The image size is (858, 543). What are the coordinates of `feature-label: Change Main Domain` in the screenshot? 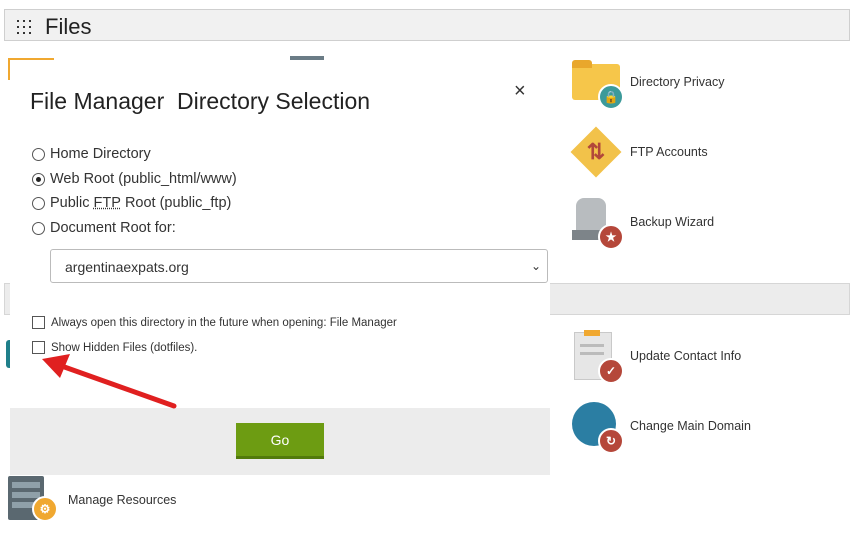 It's located at (690, 426).